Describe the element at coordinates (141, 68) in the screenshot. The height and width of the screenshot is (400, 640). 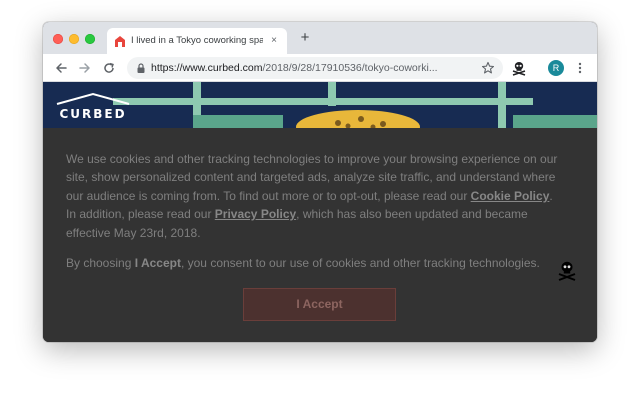
I see `lock-icon` at that location.